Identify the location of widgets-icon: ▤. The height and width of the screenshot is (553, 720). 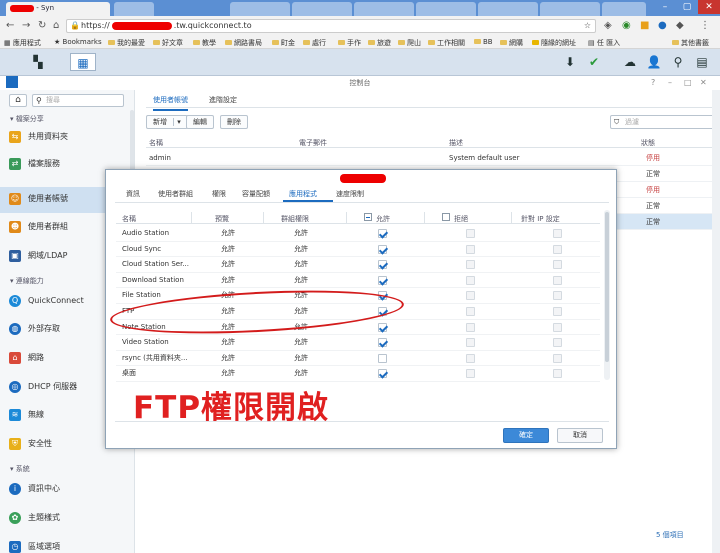
(702, 62).